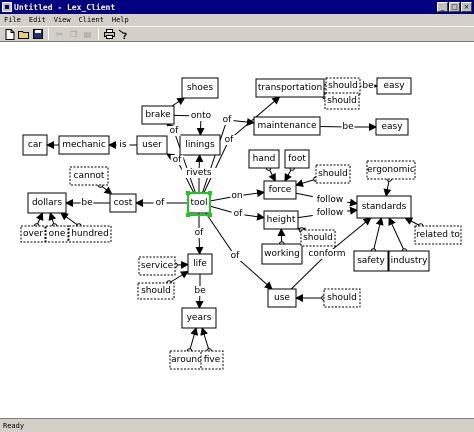 The height and width of the screenshot is (432, 474). I want to click on close-button: ×, so click(466, 7).